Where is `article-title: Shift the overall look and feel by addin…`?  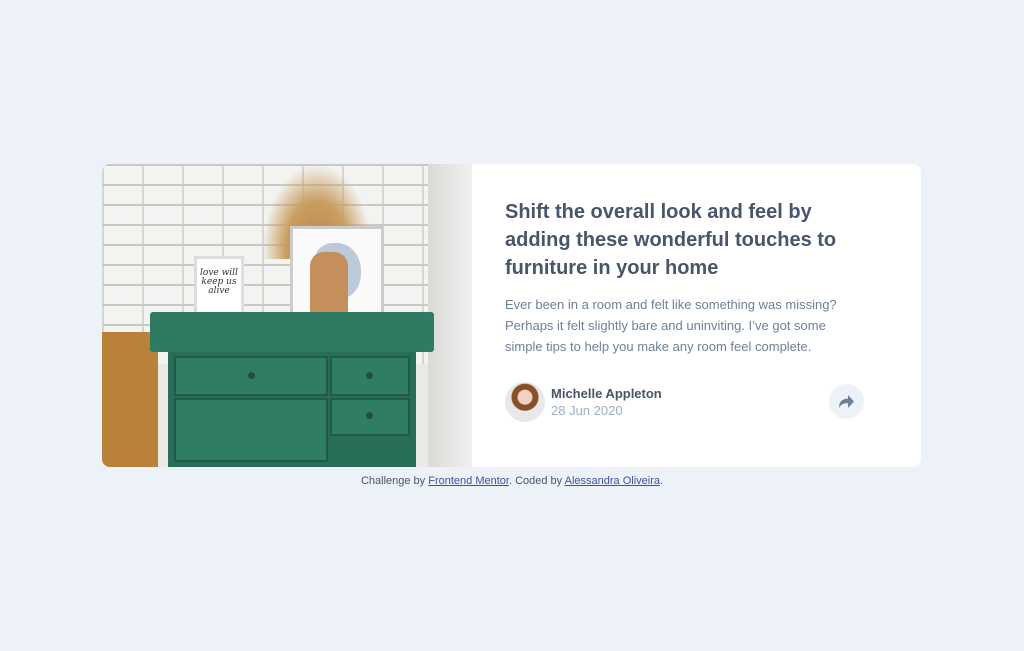 article-title: Shift the overall look and feel by addin… is located at coordinates (671, 240).